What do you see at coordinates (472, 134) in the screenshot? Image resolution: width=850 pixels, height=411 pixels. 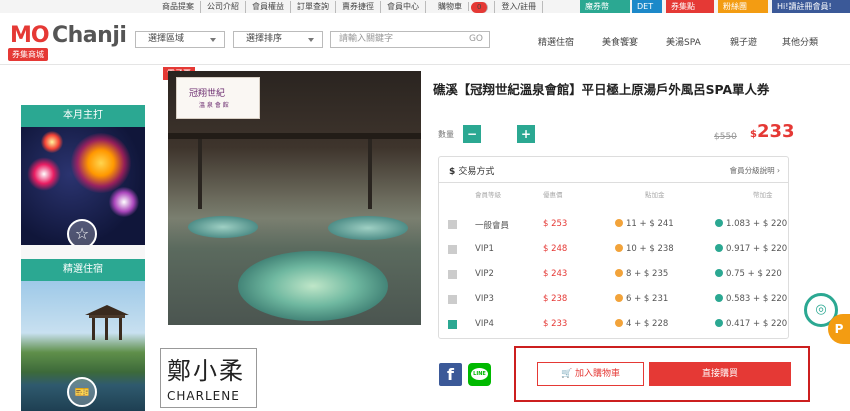 I see `quantity-minus-button: −` at bounding box center [472, 134].